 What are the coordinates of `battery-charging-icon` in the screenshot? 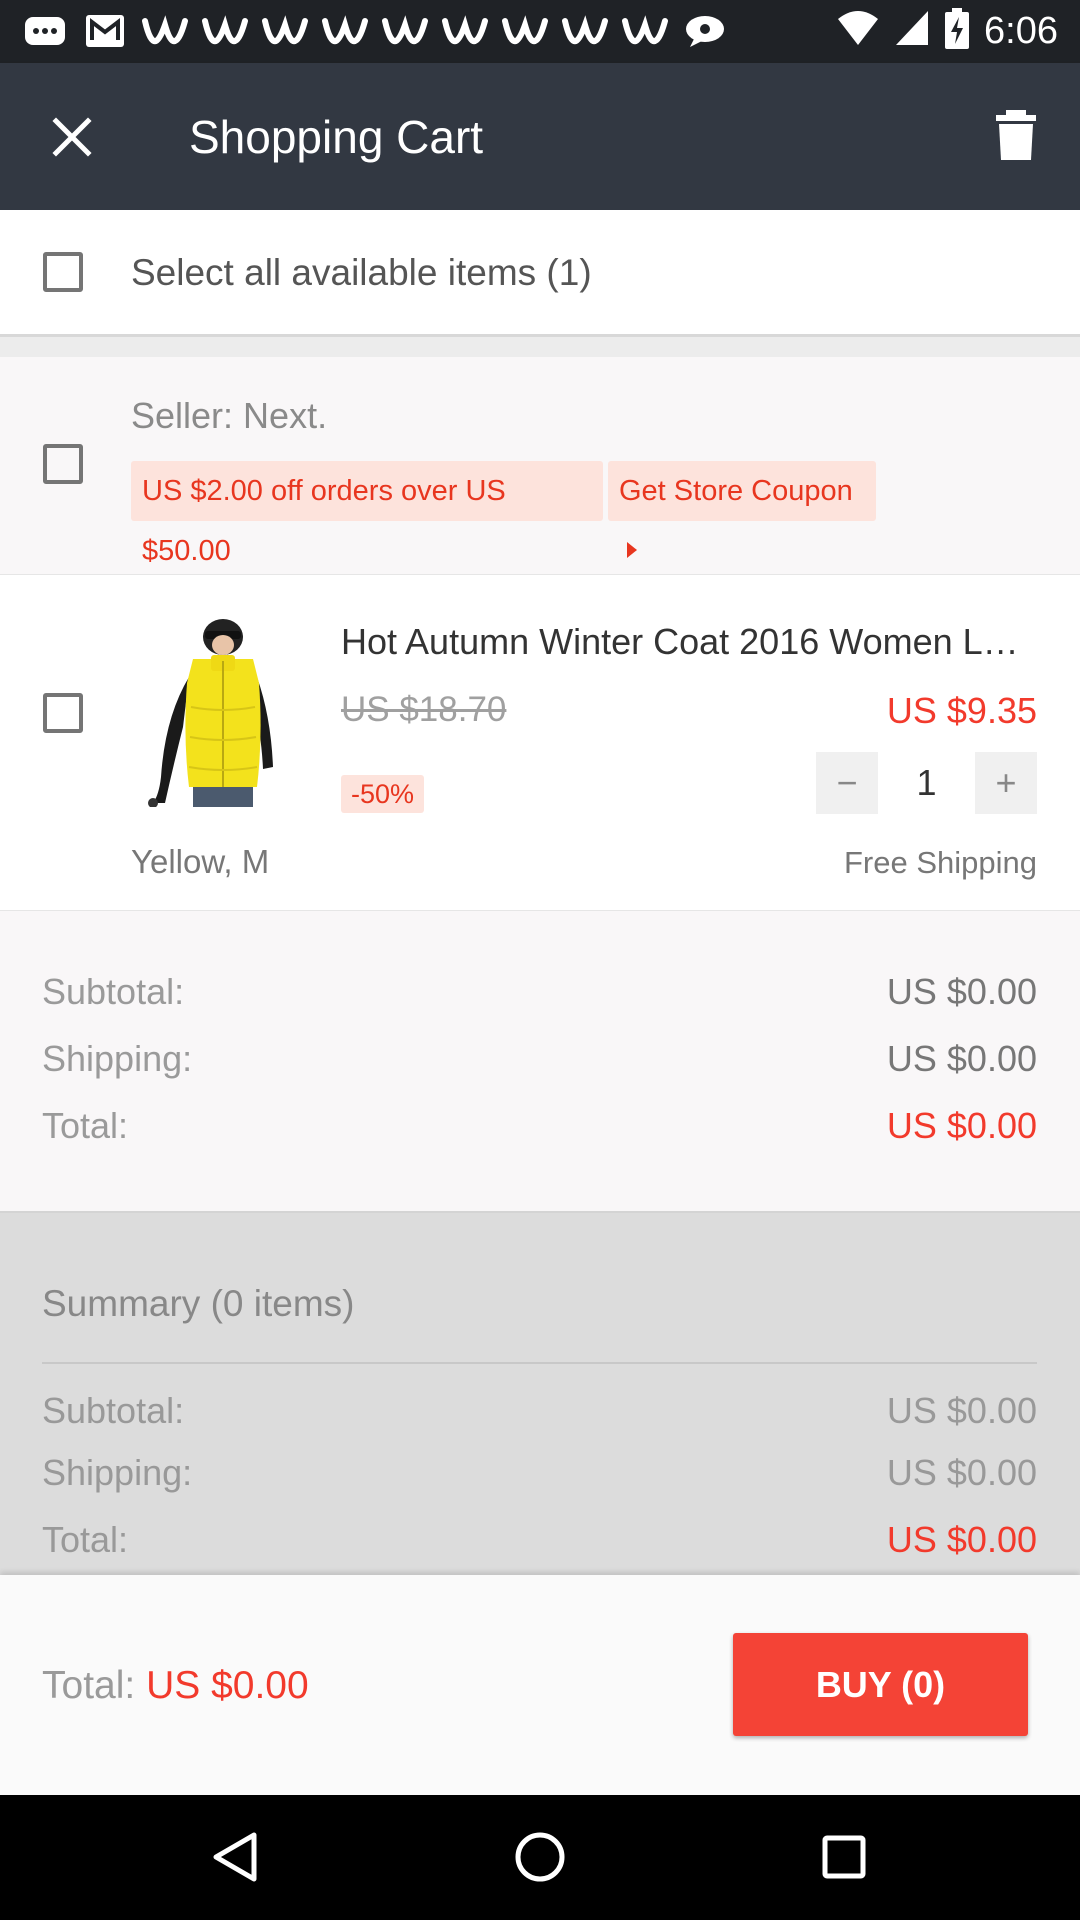 It's located at (957, 31).